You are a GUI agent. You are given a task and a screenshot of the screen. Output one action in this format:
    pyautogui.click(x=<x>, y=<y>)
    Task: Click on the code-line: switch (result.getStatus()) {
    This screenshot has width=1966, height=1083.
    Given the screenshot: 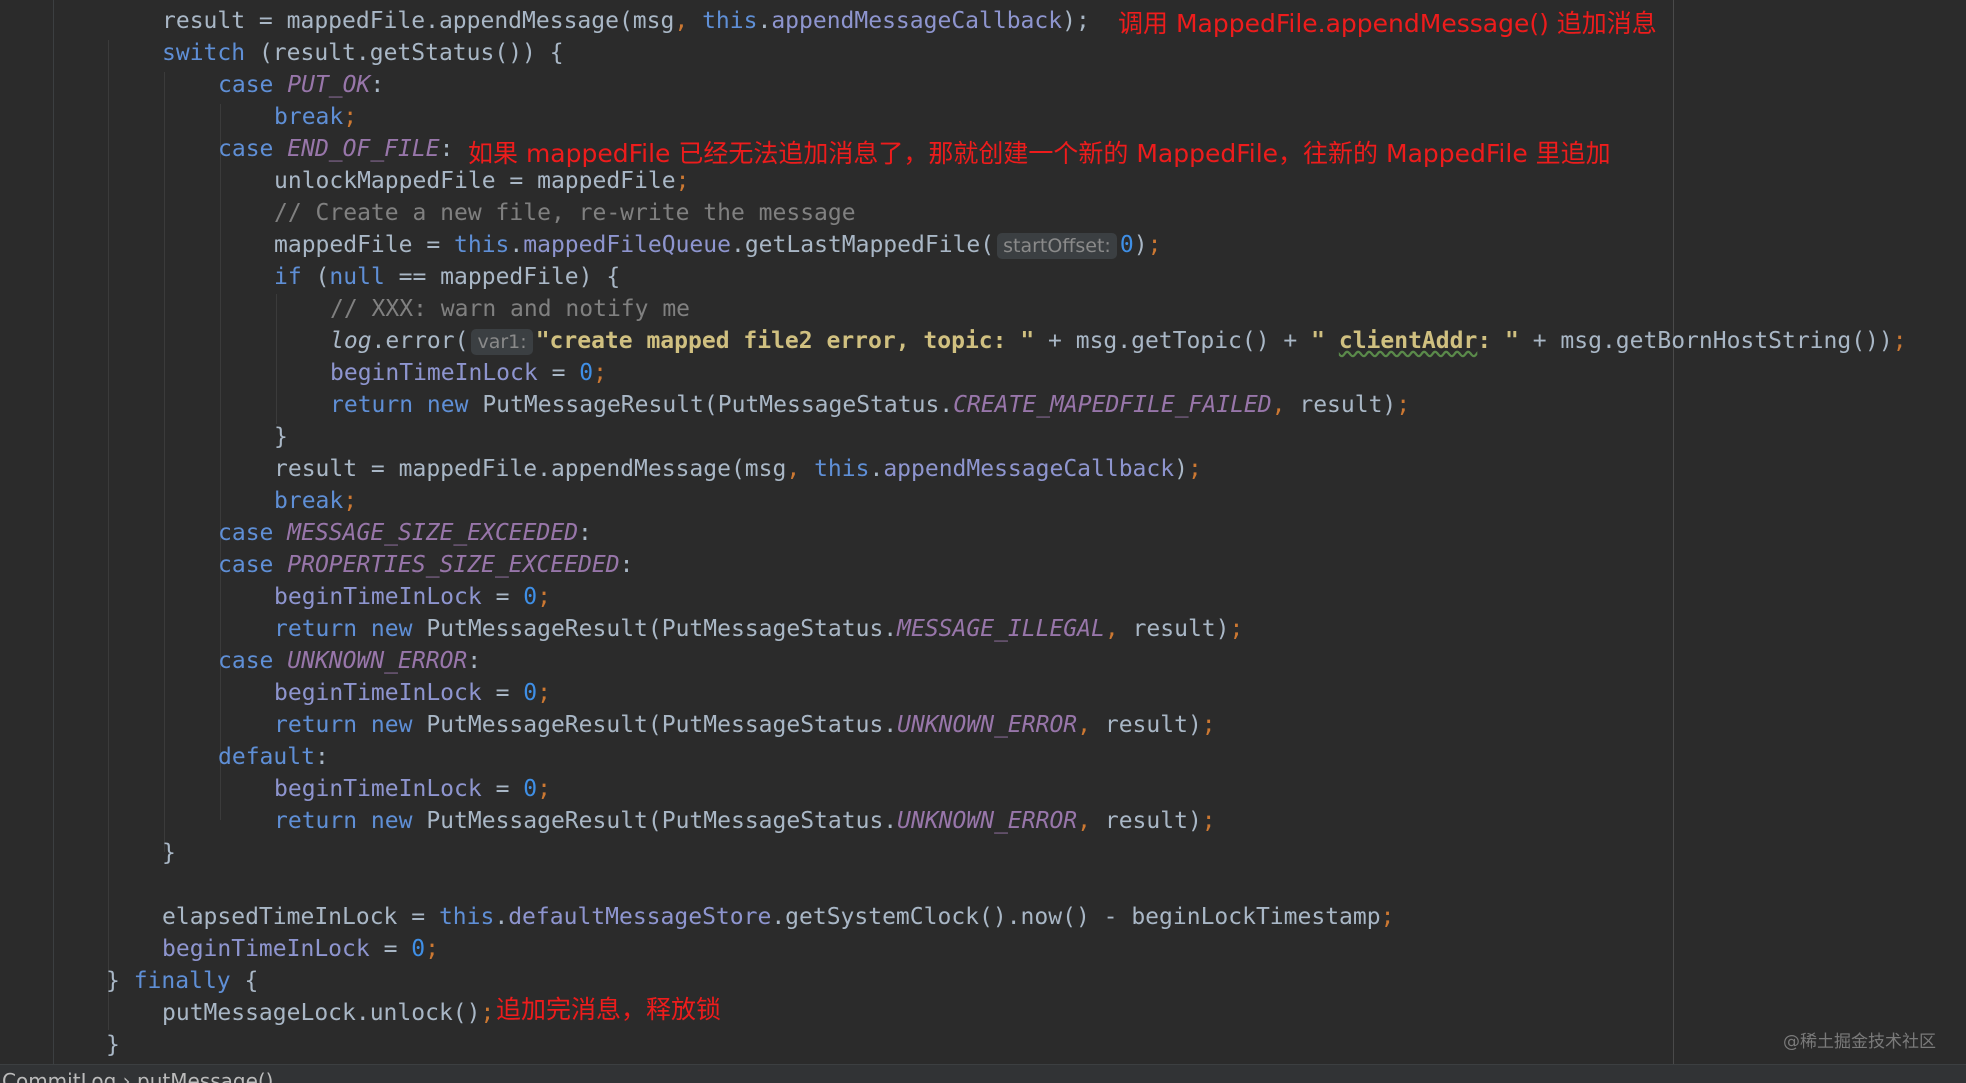 What is the action you would take?
    pyautogui.click(x=363, y=53)
    